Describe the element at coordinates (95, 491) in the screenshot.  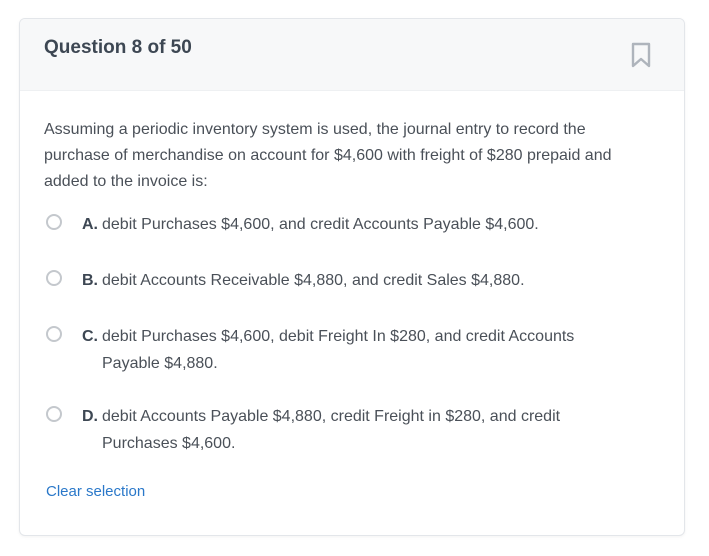
I see `clear-selection-link: Clear selection` at that location.